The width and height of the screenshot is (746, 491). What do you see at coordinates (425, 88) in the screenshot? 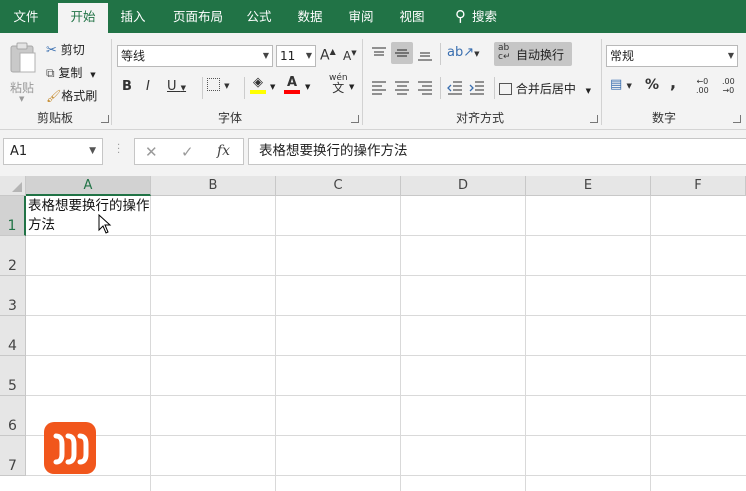
I see `align-right-icon` at bounding box center [425, 88].